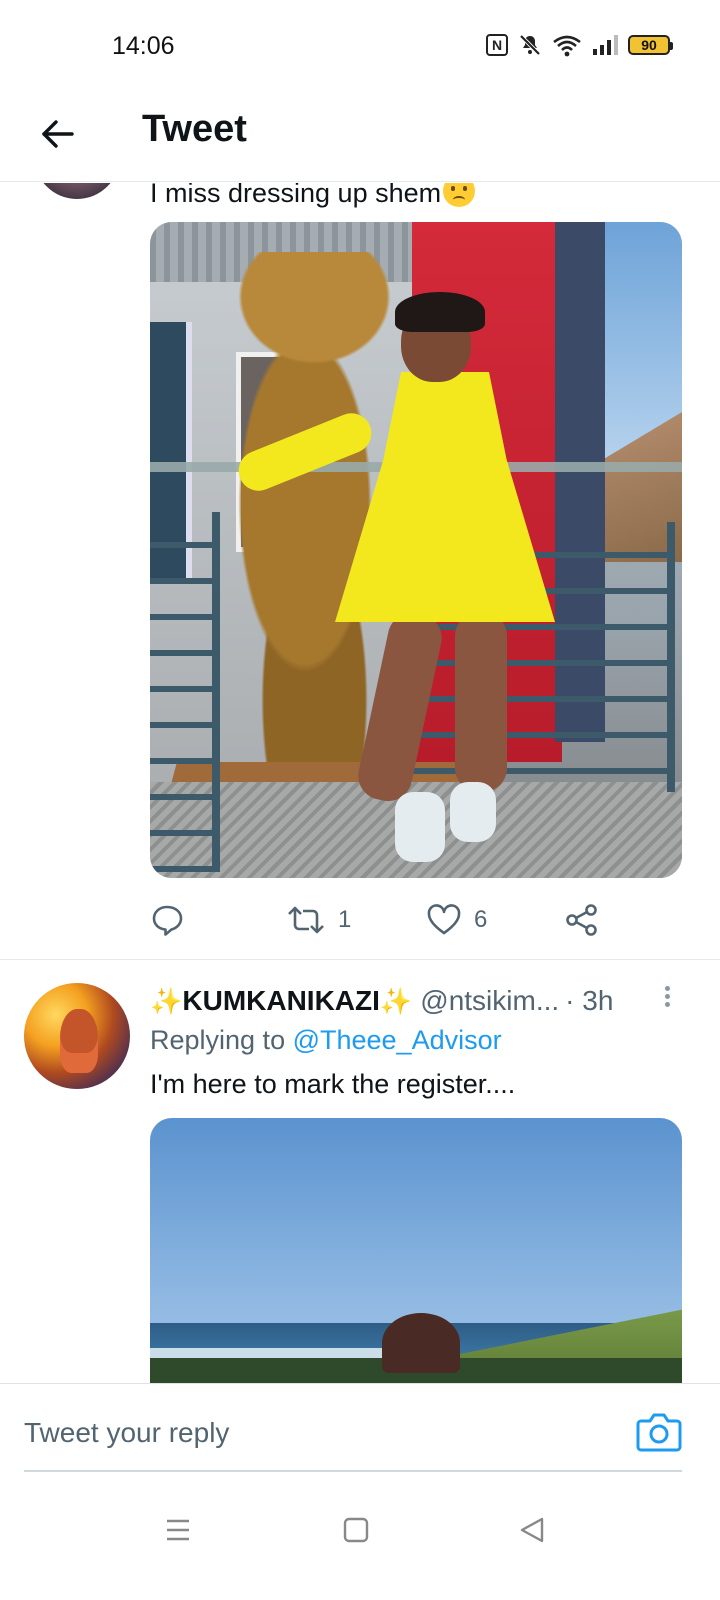  I want to click on camera-button, so click(659, 1432).